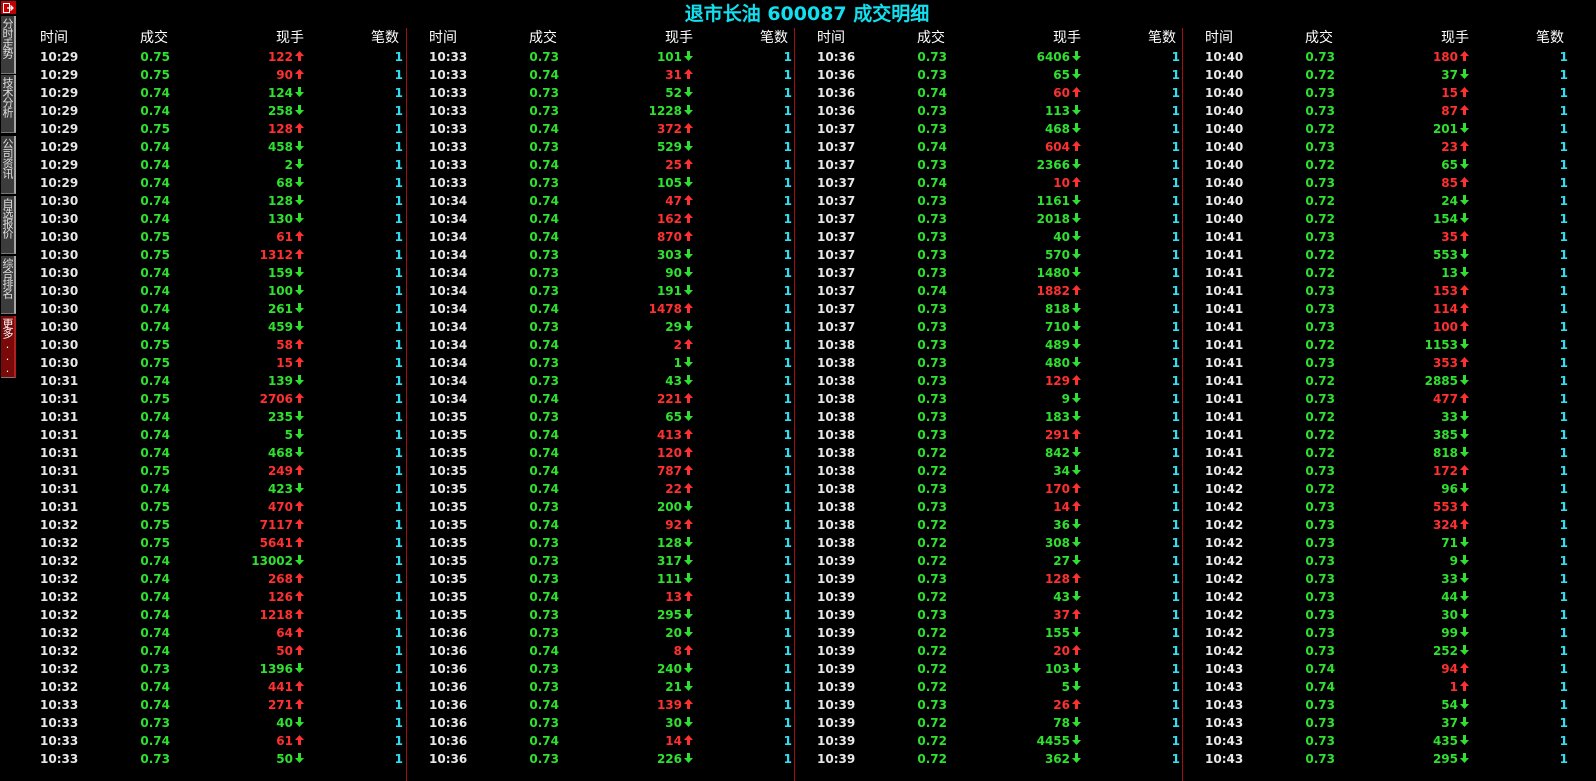 The image size is (1596, 781). What do you see at coordinates (1380, 507) in the screenshot?
I see `table-row: 10:42 0.73 553 1` at bounding box center [1380, 507].